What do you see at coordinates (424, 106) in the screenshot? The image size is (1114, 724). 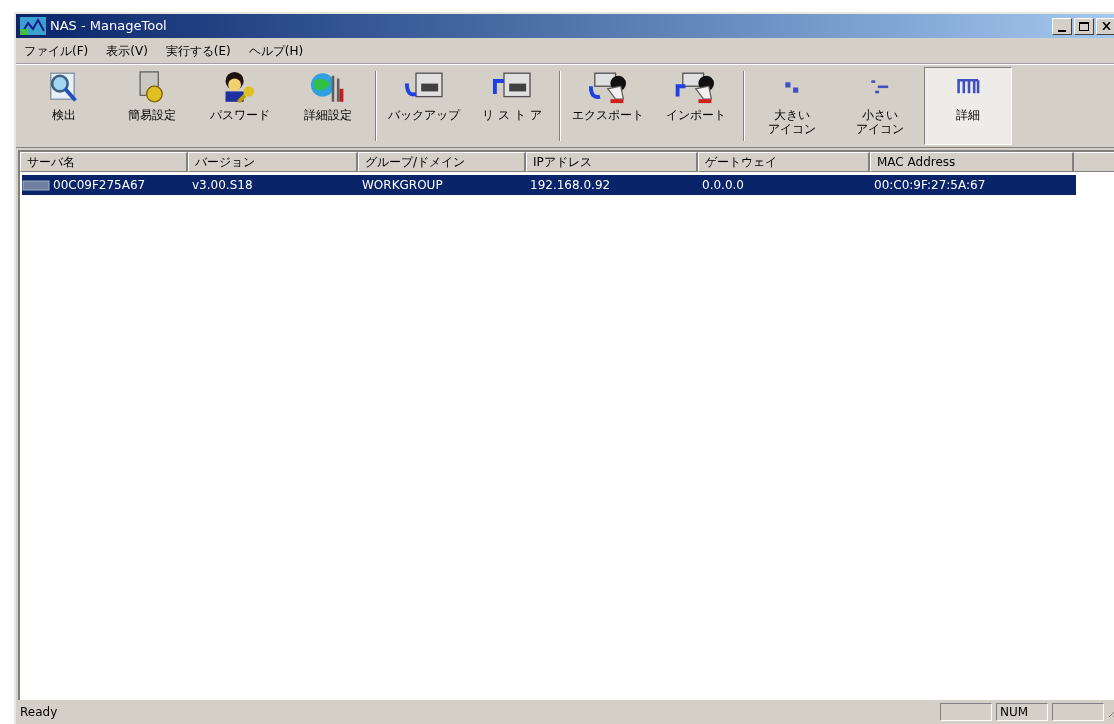 I see `toolbar-button: バックアップ` at bounding box center [424, 106].